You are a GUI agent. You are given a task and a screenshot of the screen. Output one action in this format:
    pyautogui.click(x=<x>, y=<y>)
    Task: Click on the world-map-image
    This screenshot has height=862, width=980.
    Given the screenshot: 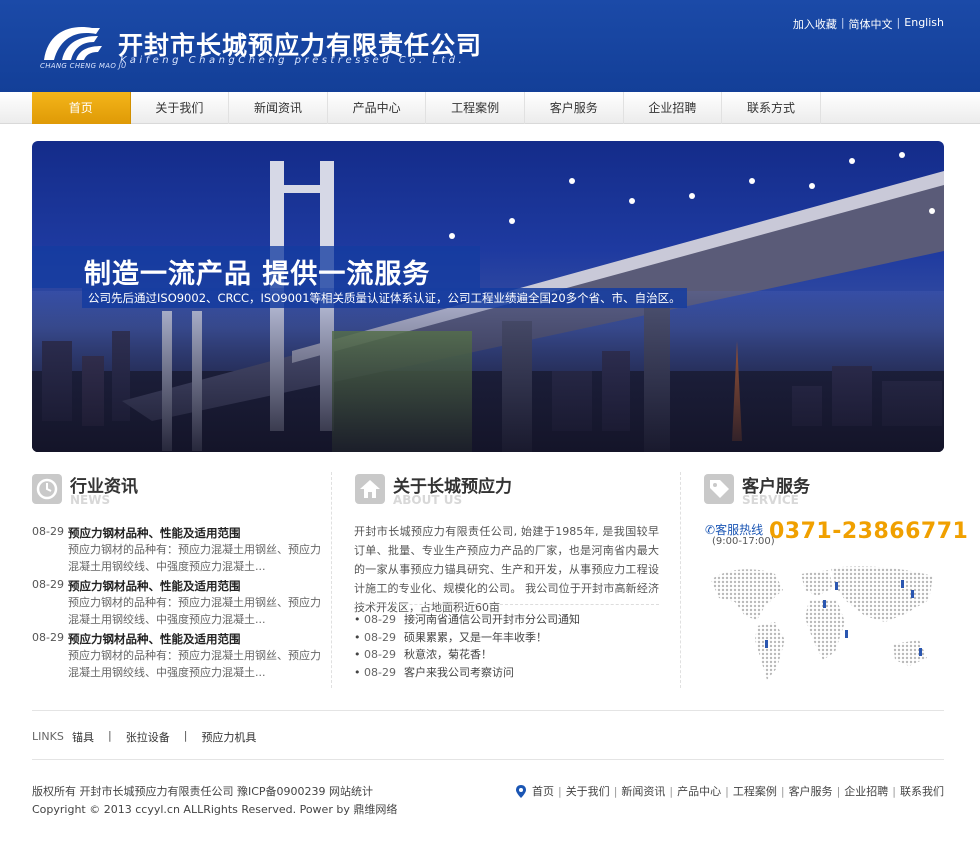 What is the action you would take?
    pyautogui.click(x=822, y=623)
    